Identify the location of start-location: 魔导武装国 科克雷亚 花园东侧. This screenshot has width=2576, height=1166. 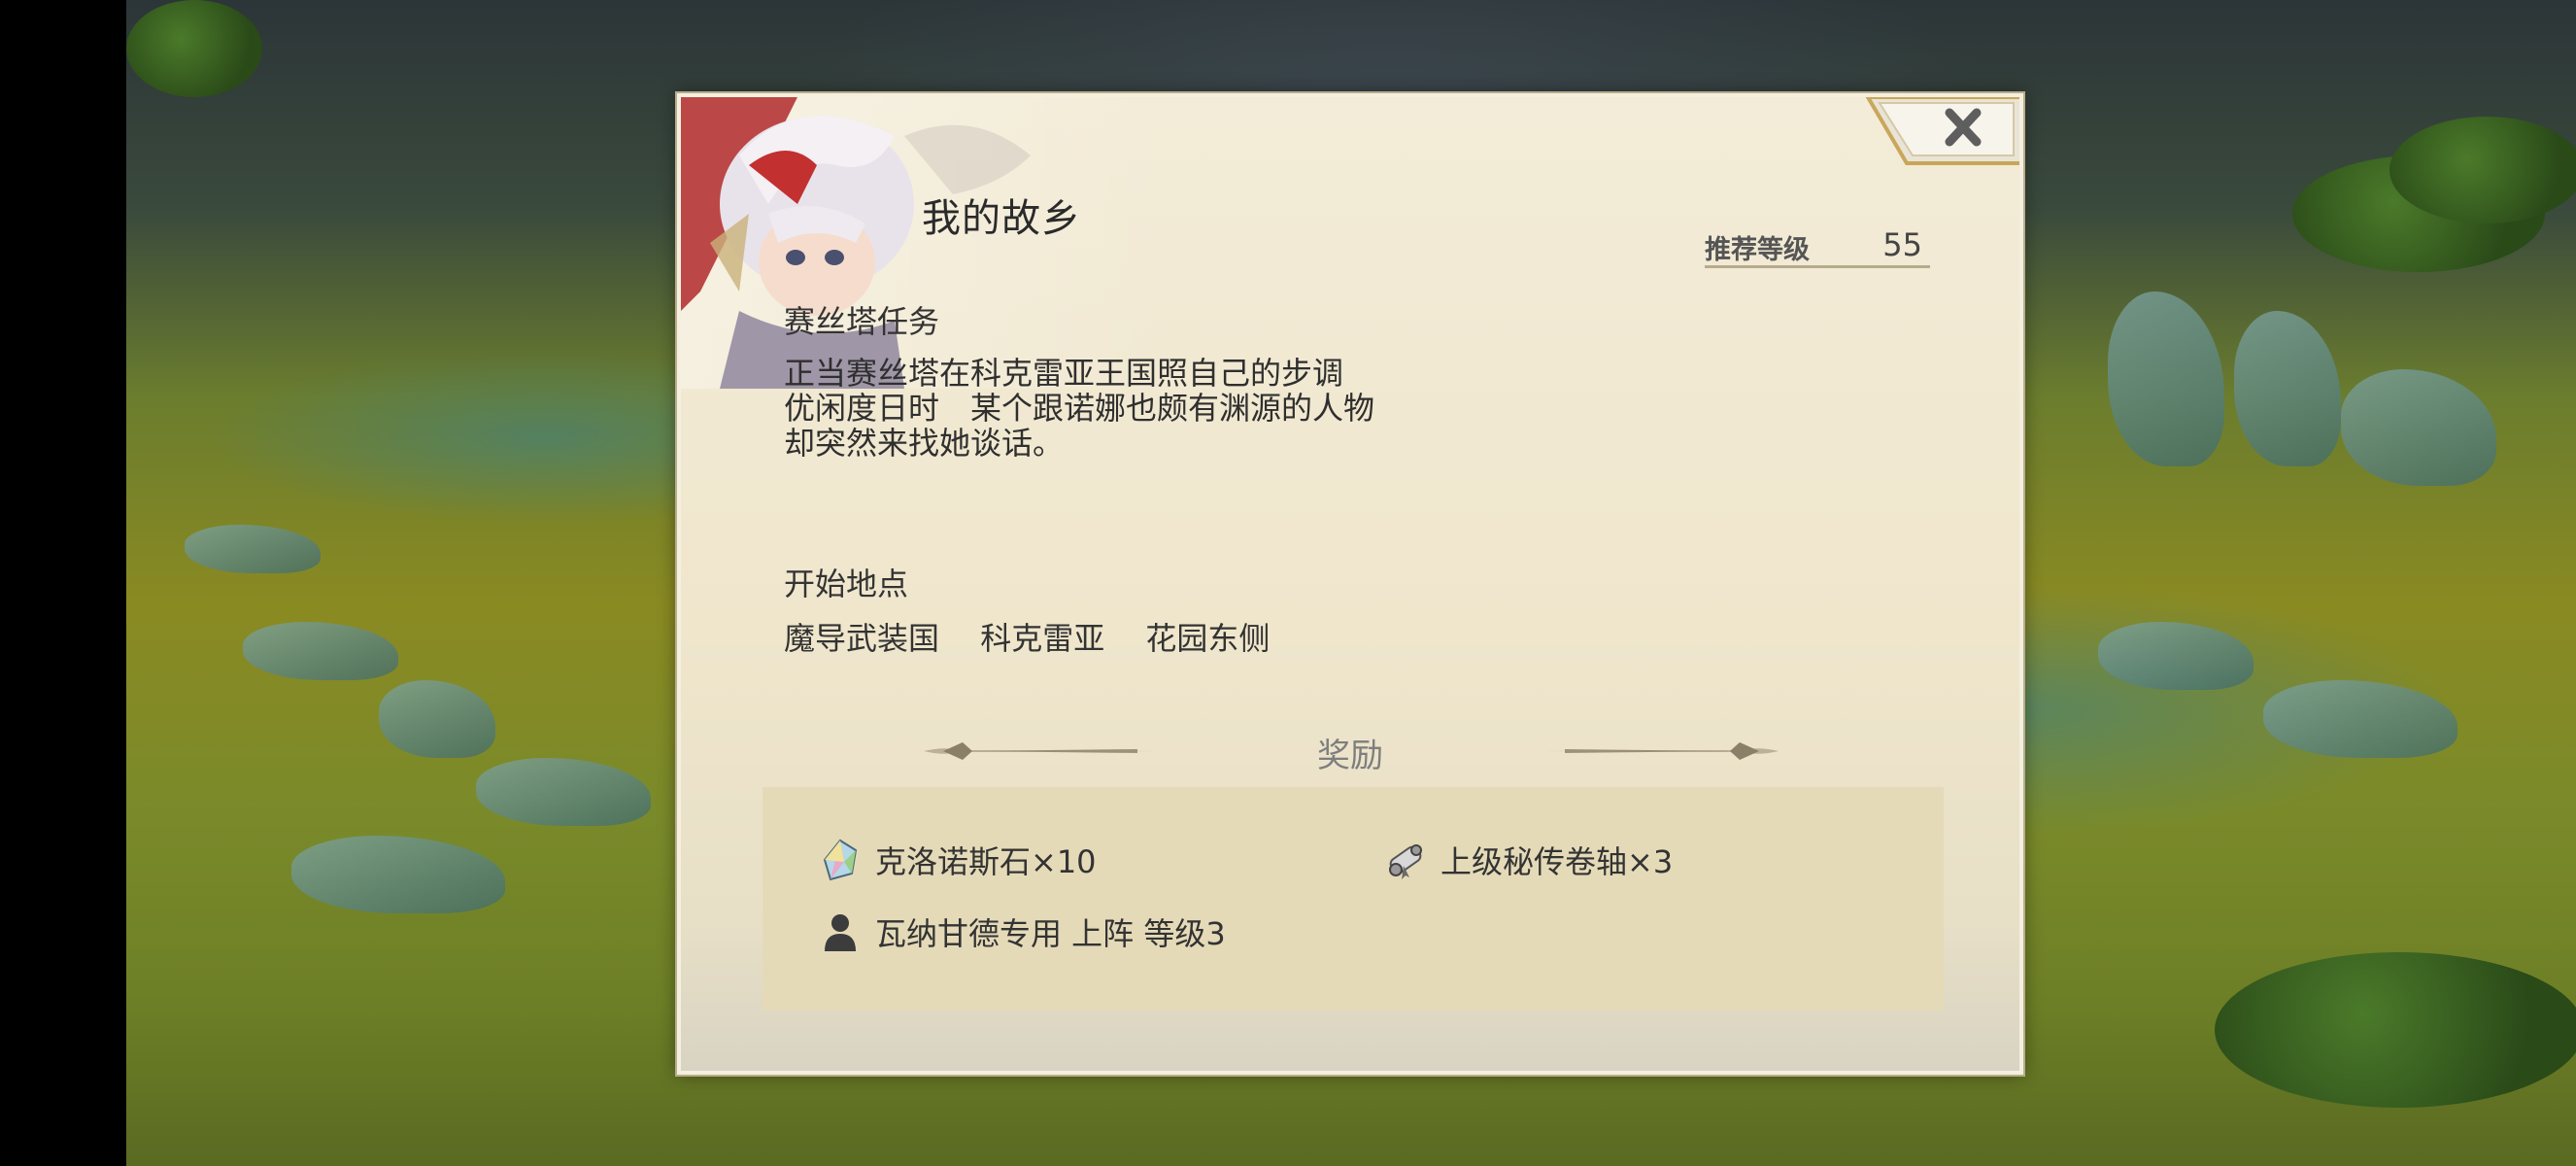
(1042, 636).